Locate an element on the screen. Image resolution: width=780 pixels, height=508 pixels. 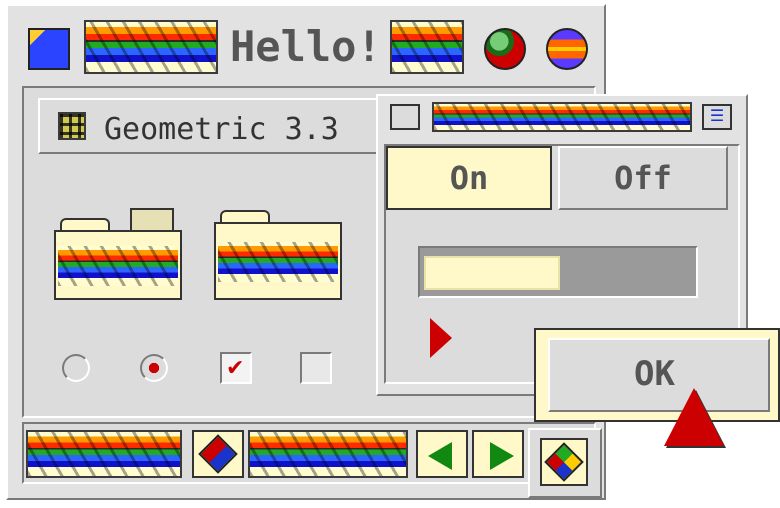
left-arrow-button is located at coordinates (442, 454).